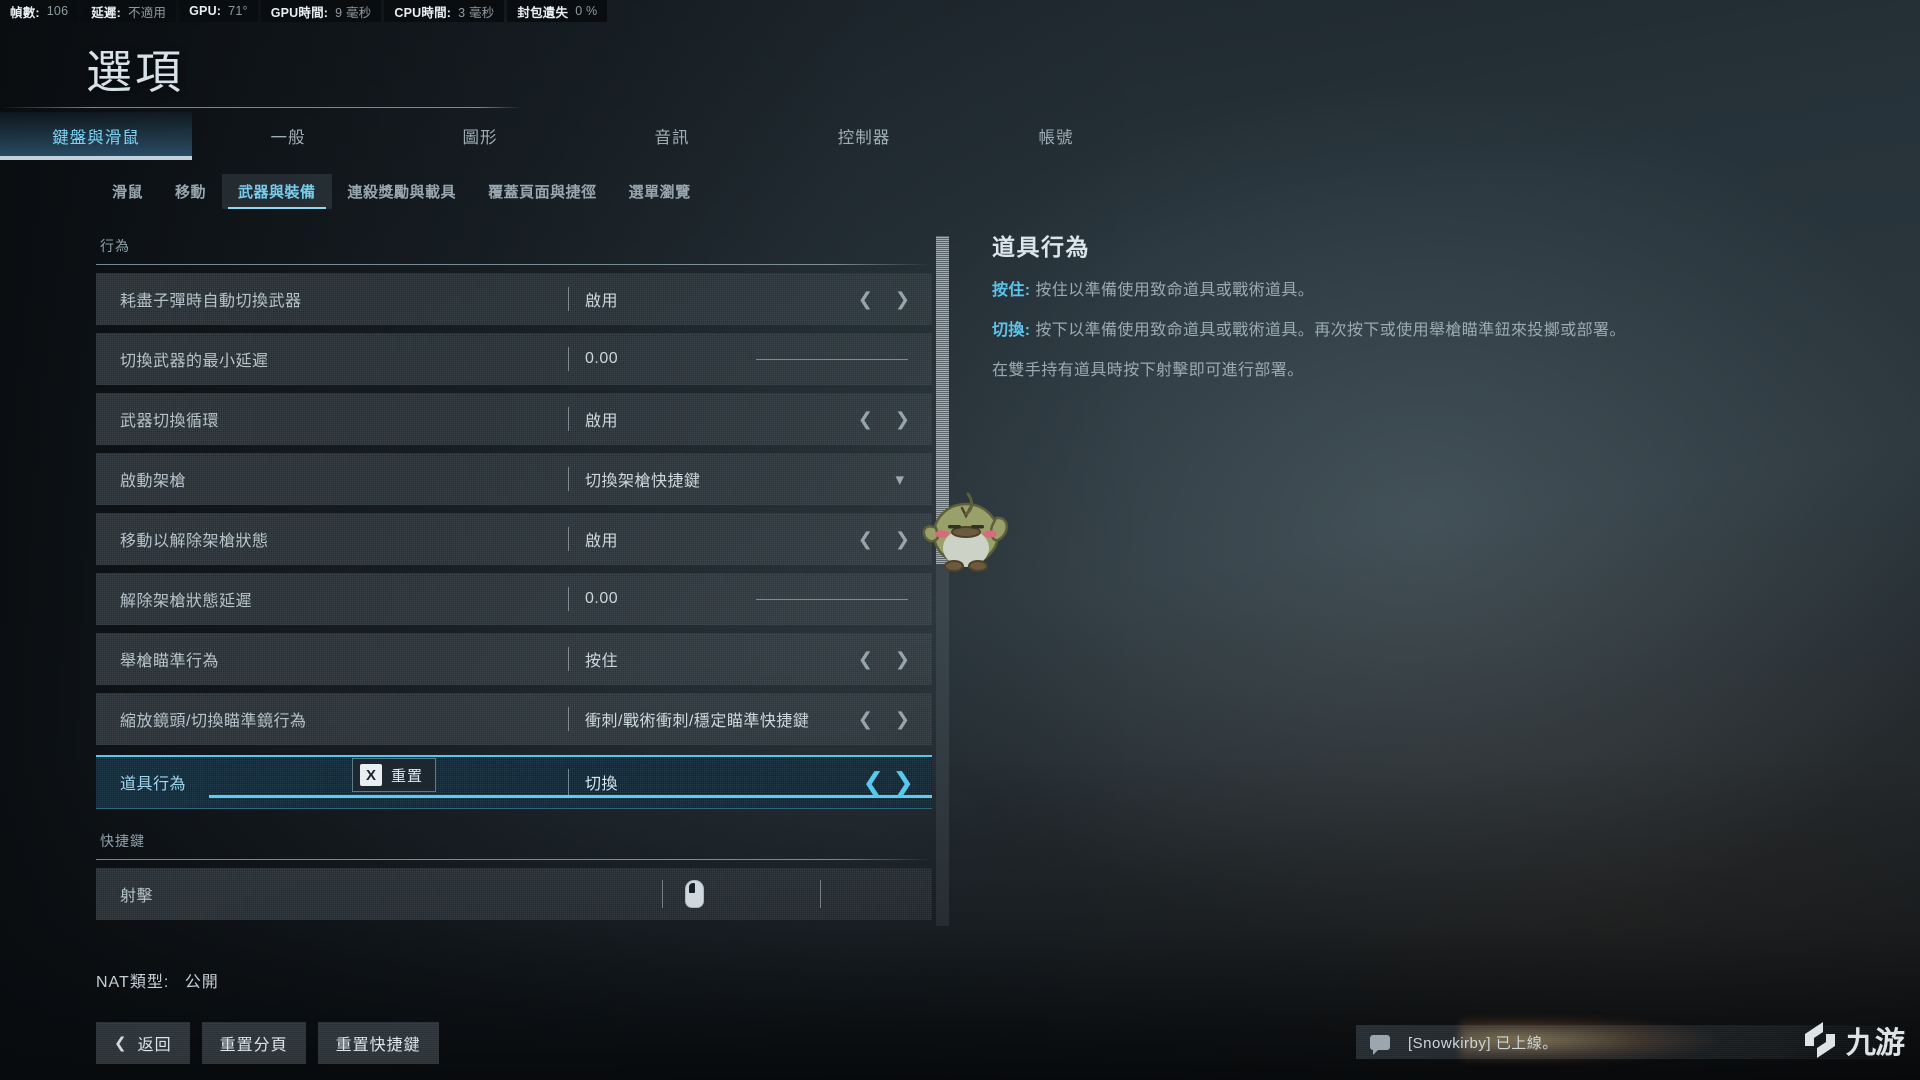 This screenshot has width=1920, height=1080. Describe the element at coordinates (480, 136) in the screenshot. I see `tab-2: 圖形` at that location.